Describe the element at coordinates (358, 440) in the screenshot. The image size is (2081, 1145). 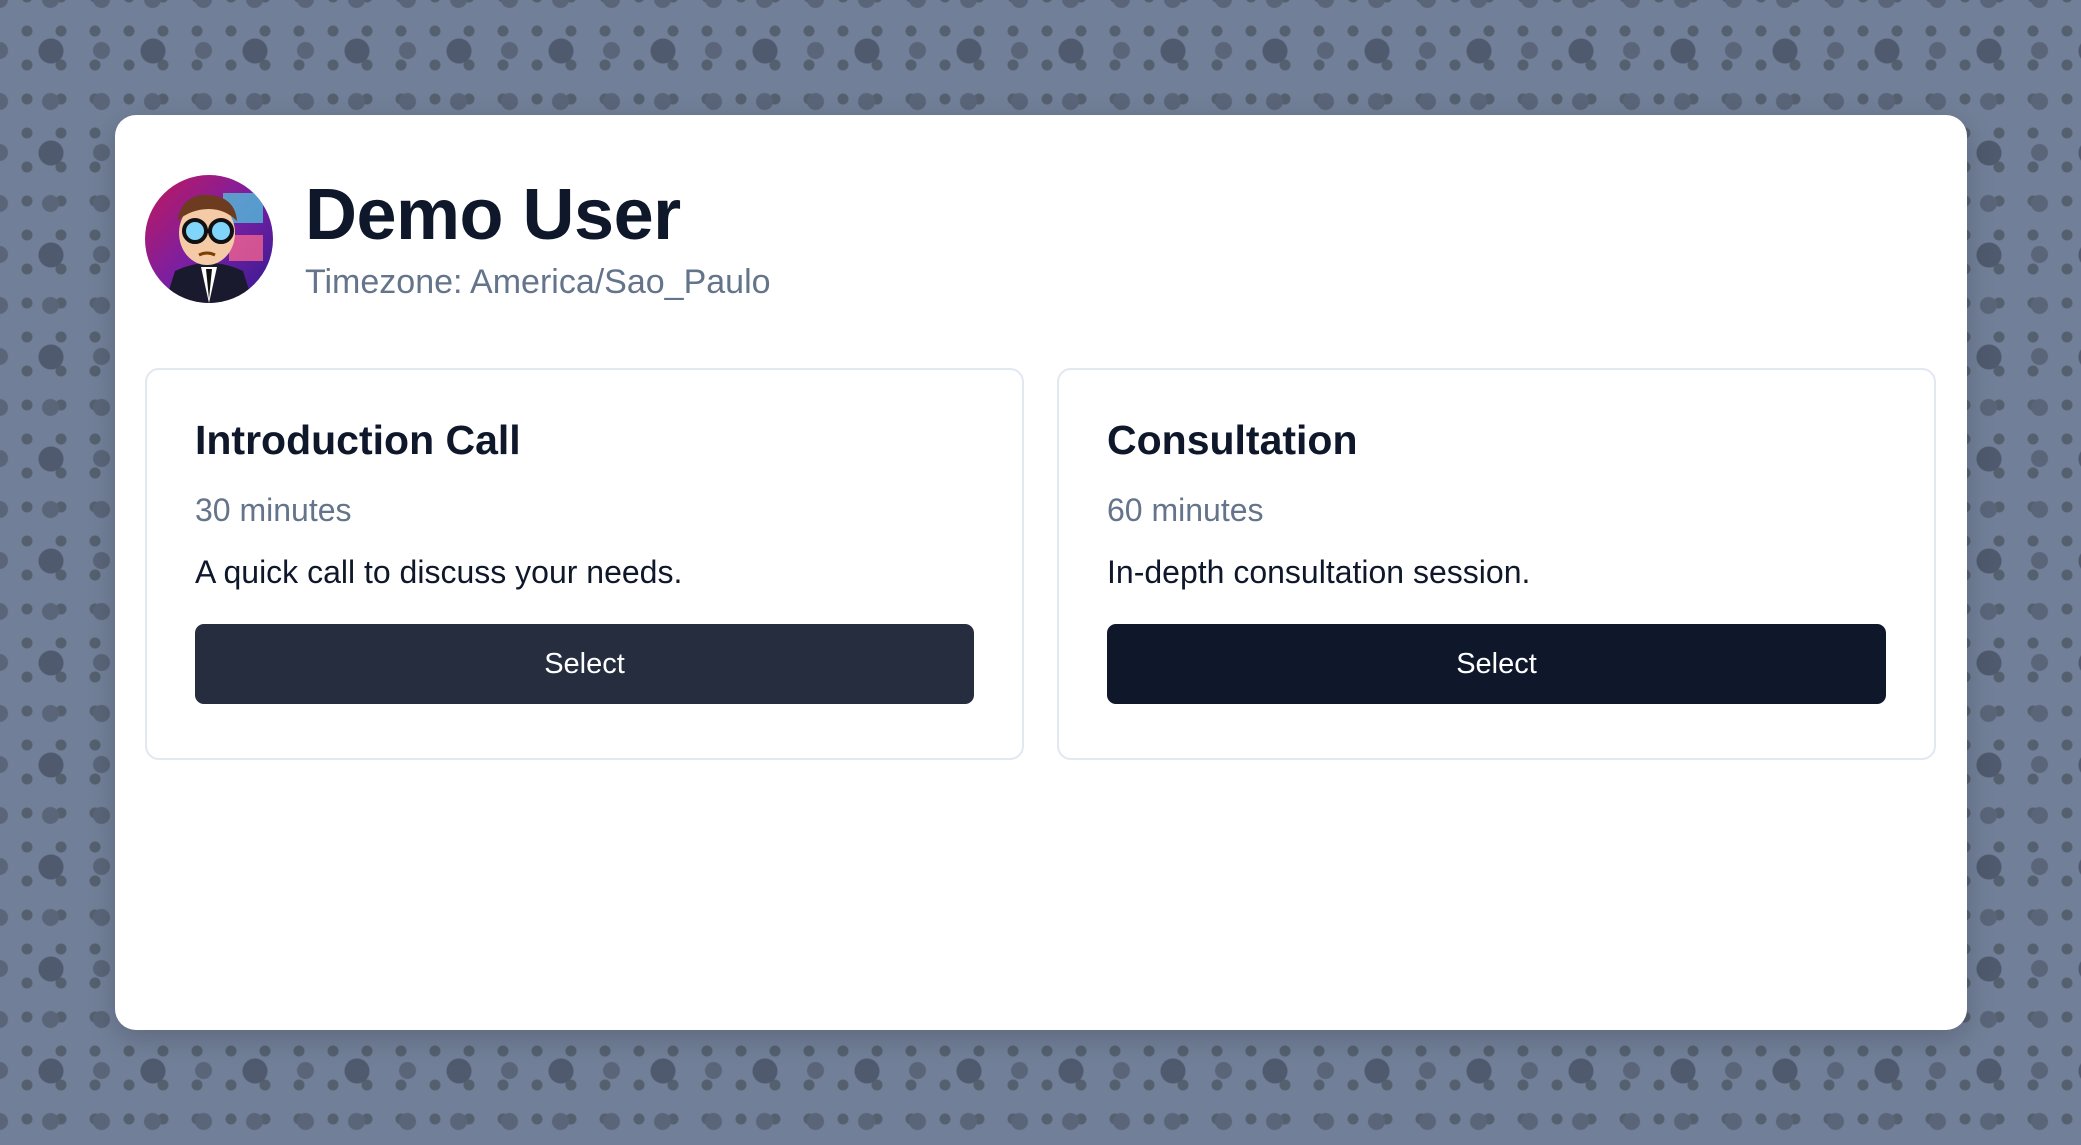
I see `event-title: Introduction Call` at that location.